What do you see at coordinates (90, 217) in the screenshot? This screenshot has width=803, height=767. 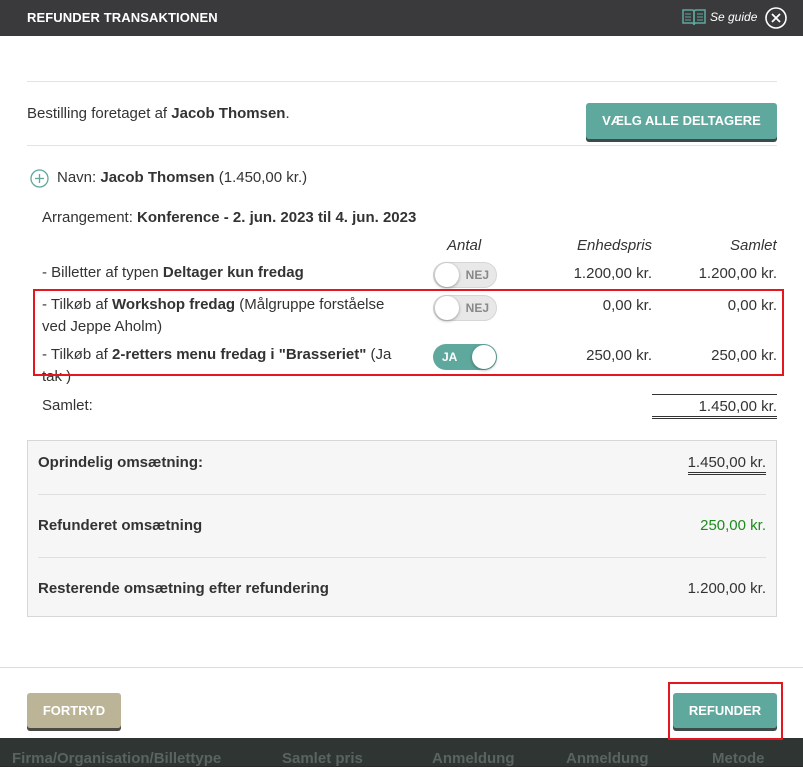 I see `event-prefix: Arrangement:` at bounding box center [90, 217].